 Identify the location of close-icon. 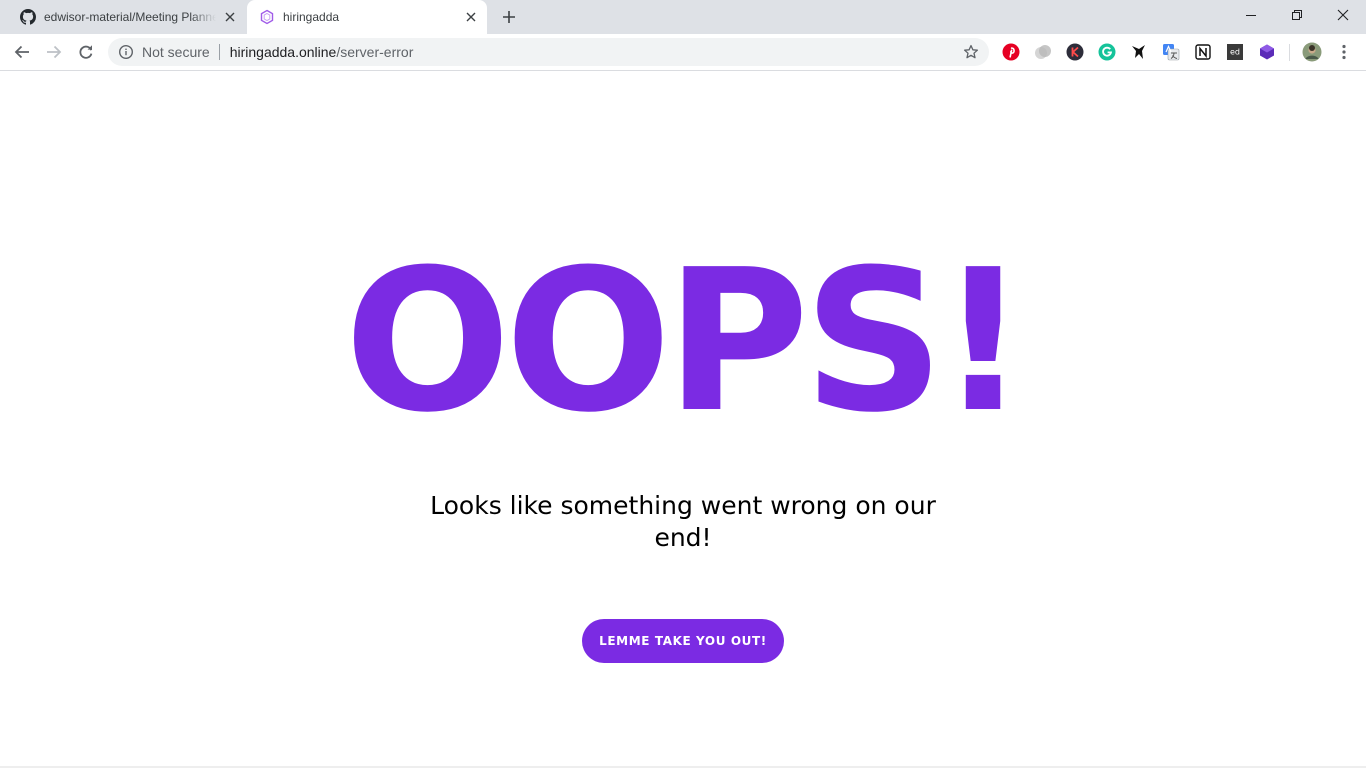
(1343, 15).